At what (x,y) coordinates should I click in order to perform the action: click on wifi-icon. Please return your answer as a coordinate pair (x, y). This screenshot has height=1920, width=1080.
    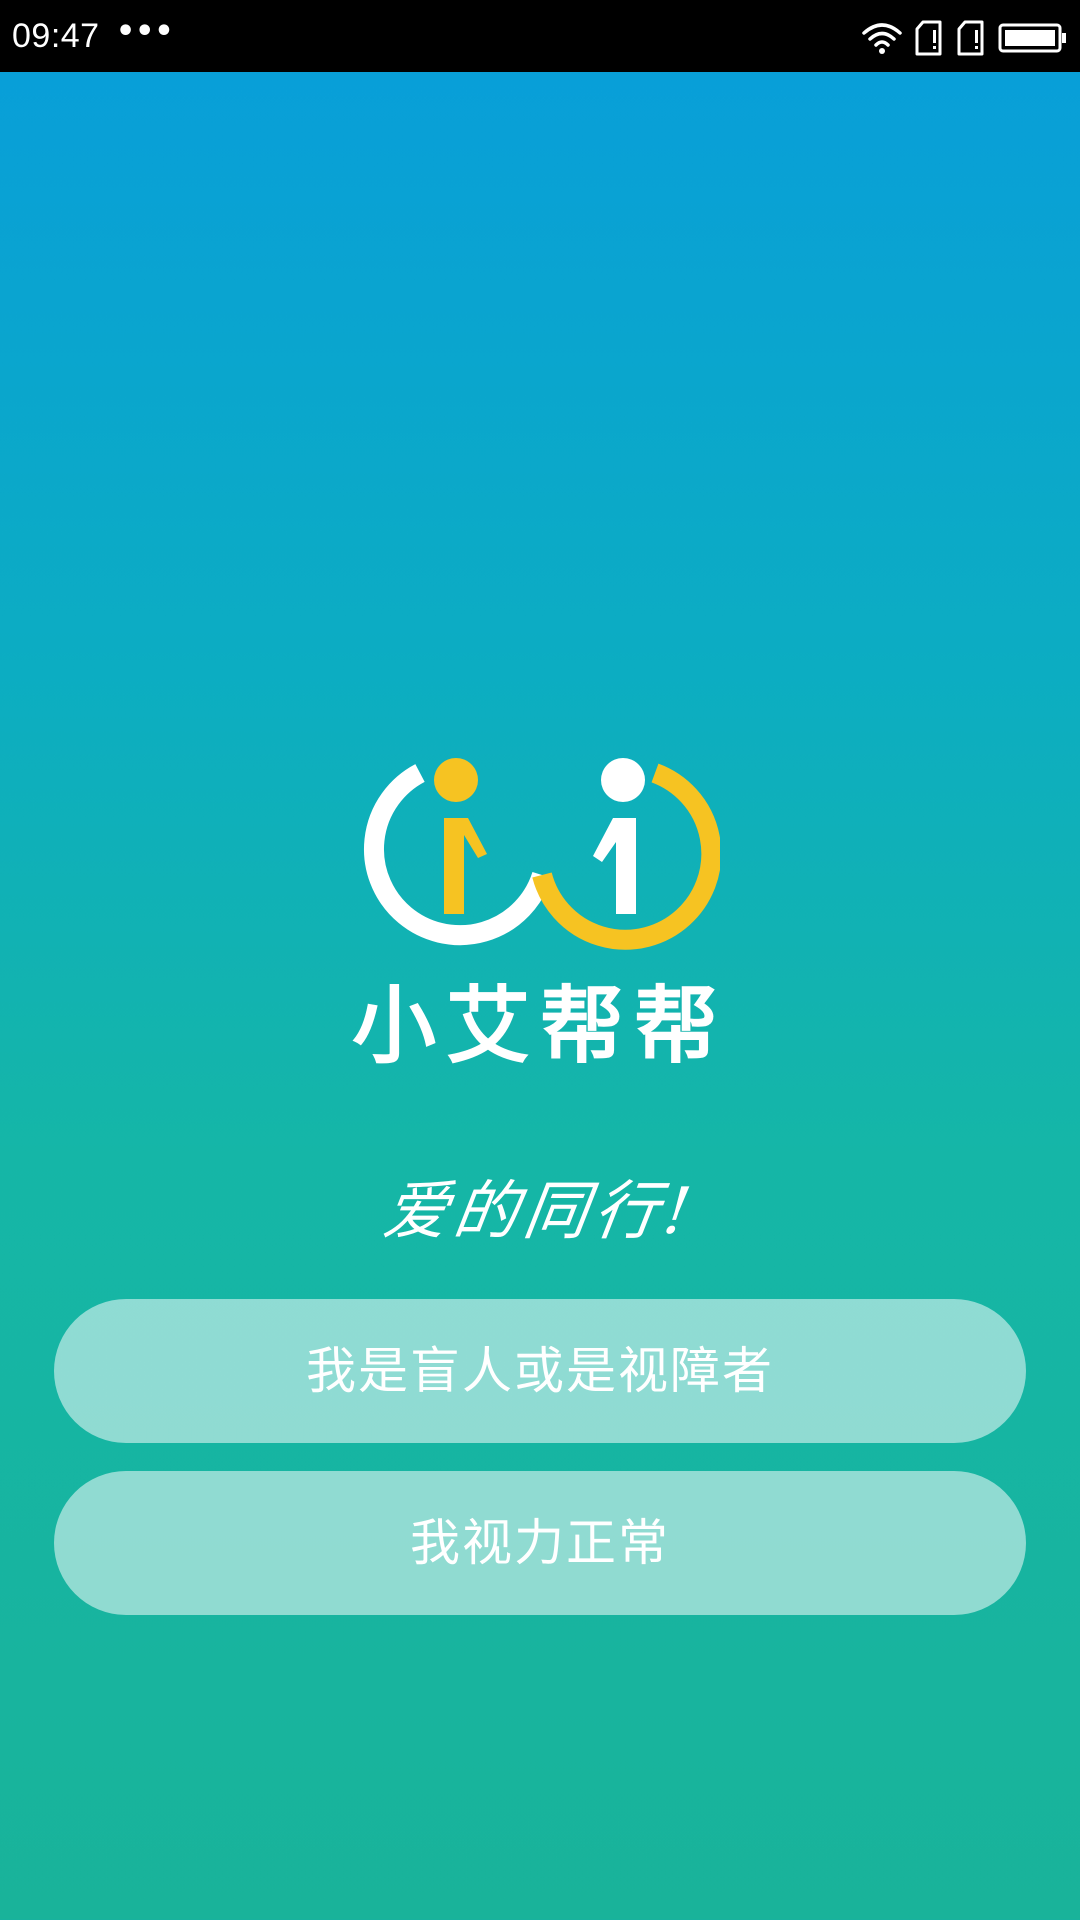
    Looking at the image, I should click on (882, 38).